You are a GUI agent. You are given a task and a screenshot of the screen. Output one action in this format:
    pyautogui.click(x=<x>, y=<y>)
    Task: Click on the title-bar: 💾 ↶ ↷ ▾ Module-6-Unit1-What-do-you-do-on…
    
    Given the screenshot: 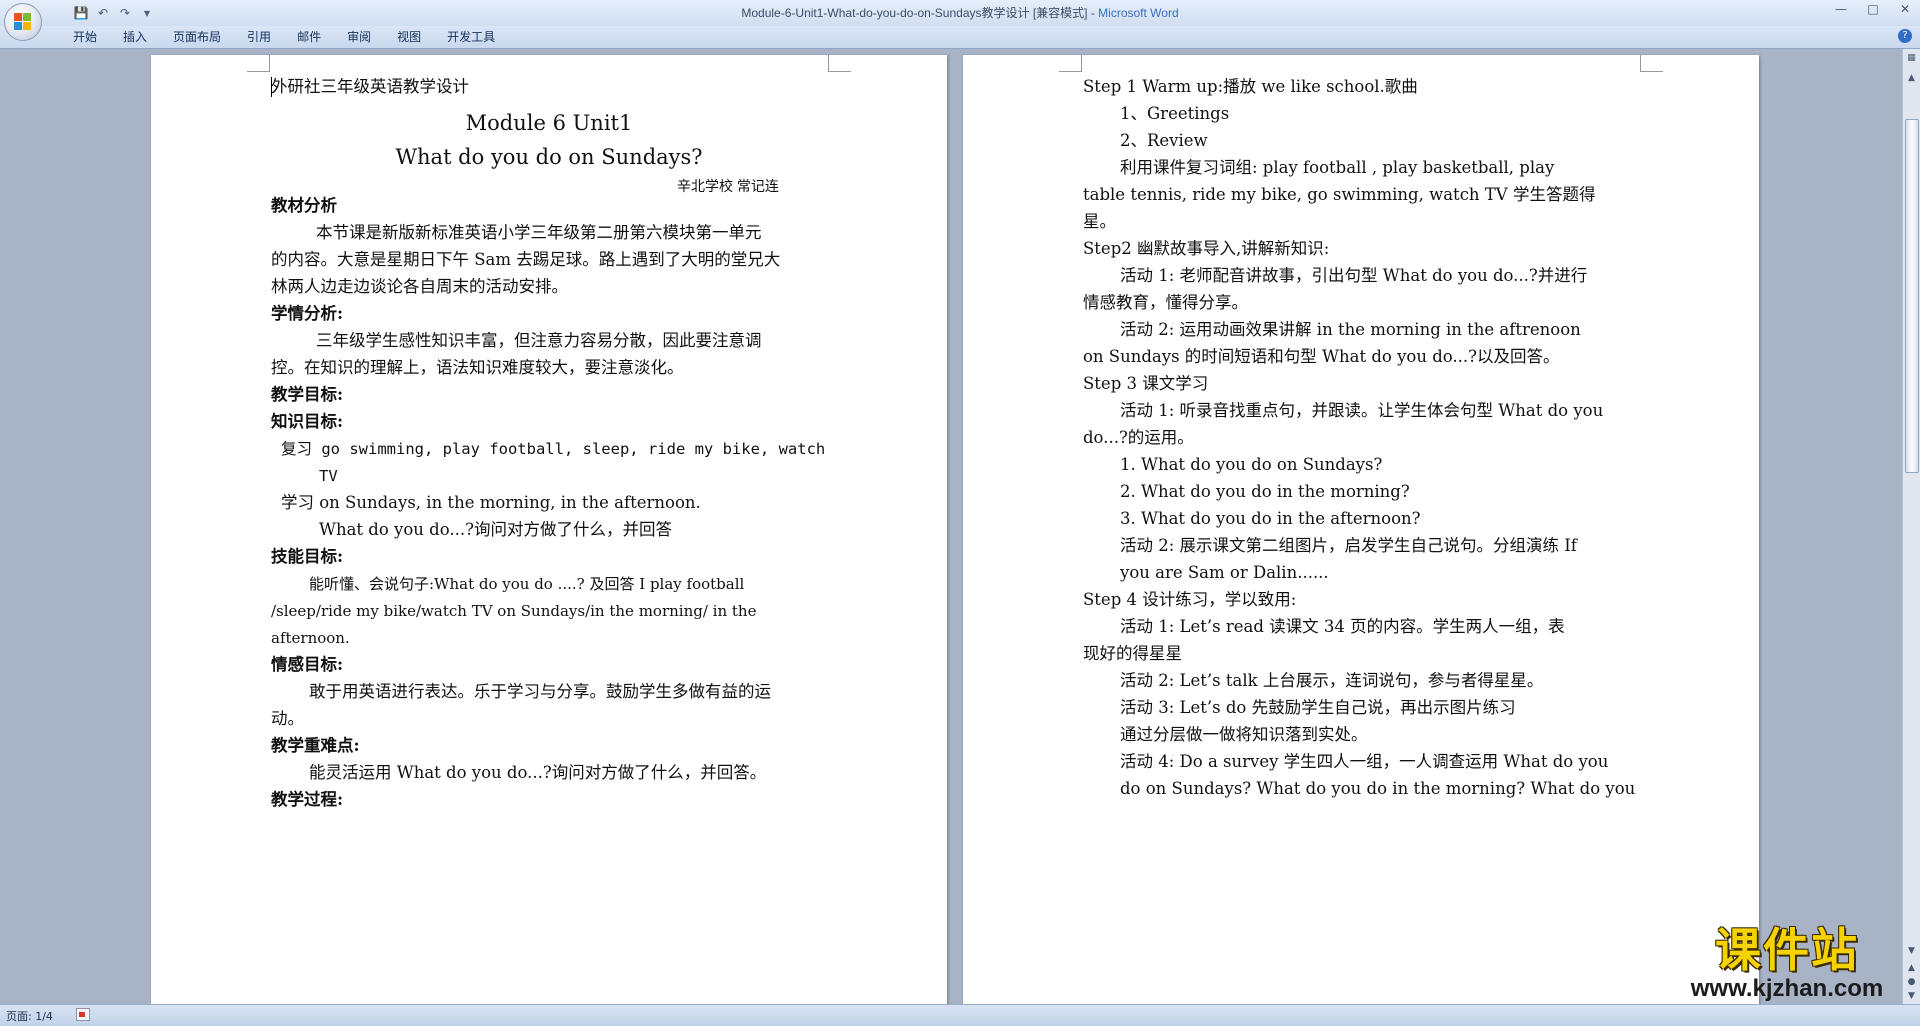 What is the action you would take?
    pyautogui.click(x=960, y=20)
    